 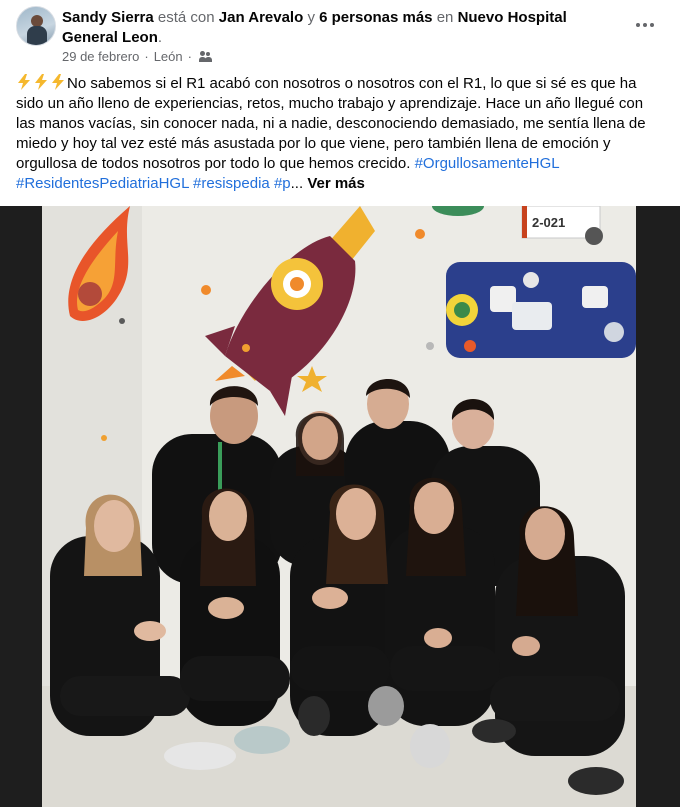 What do you see at coordinates (487, 163) in the screenshot?
I see `hashtag-link: #OrgullosamenteHGL` at bounding box center [487, 163].